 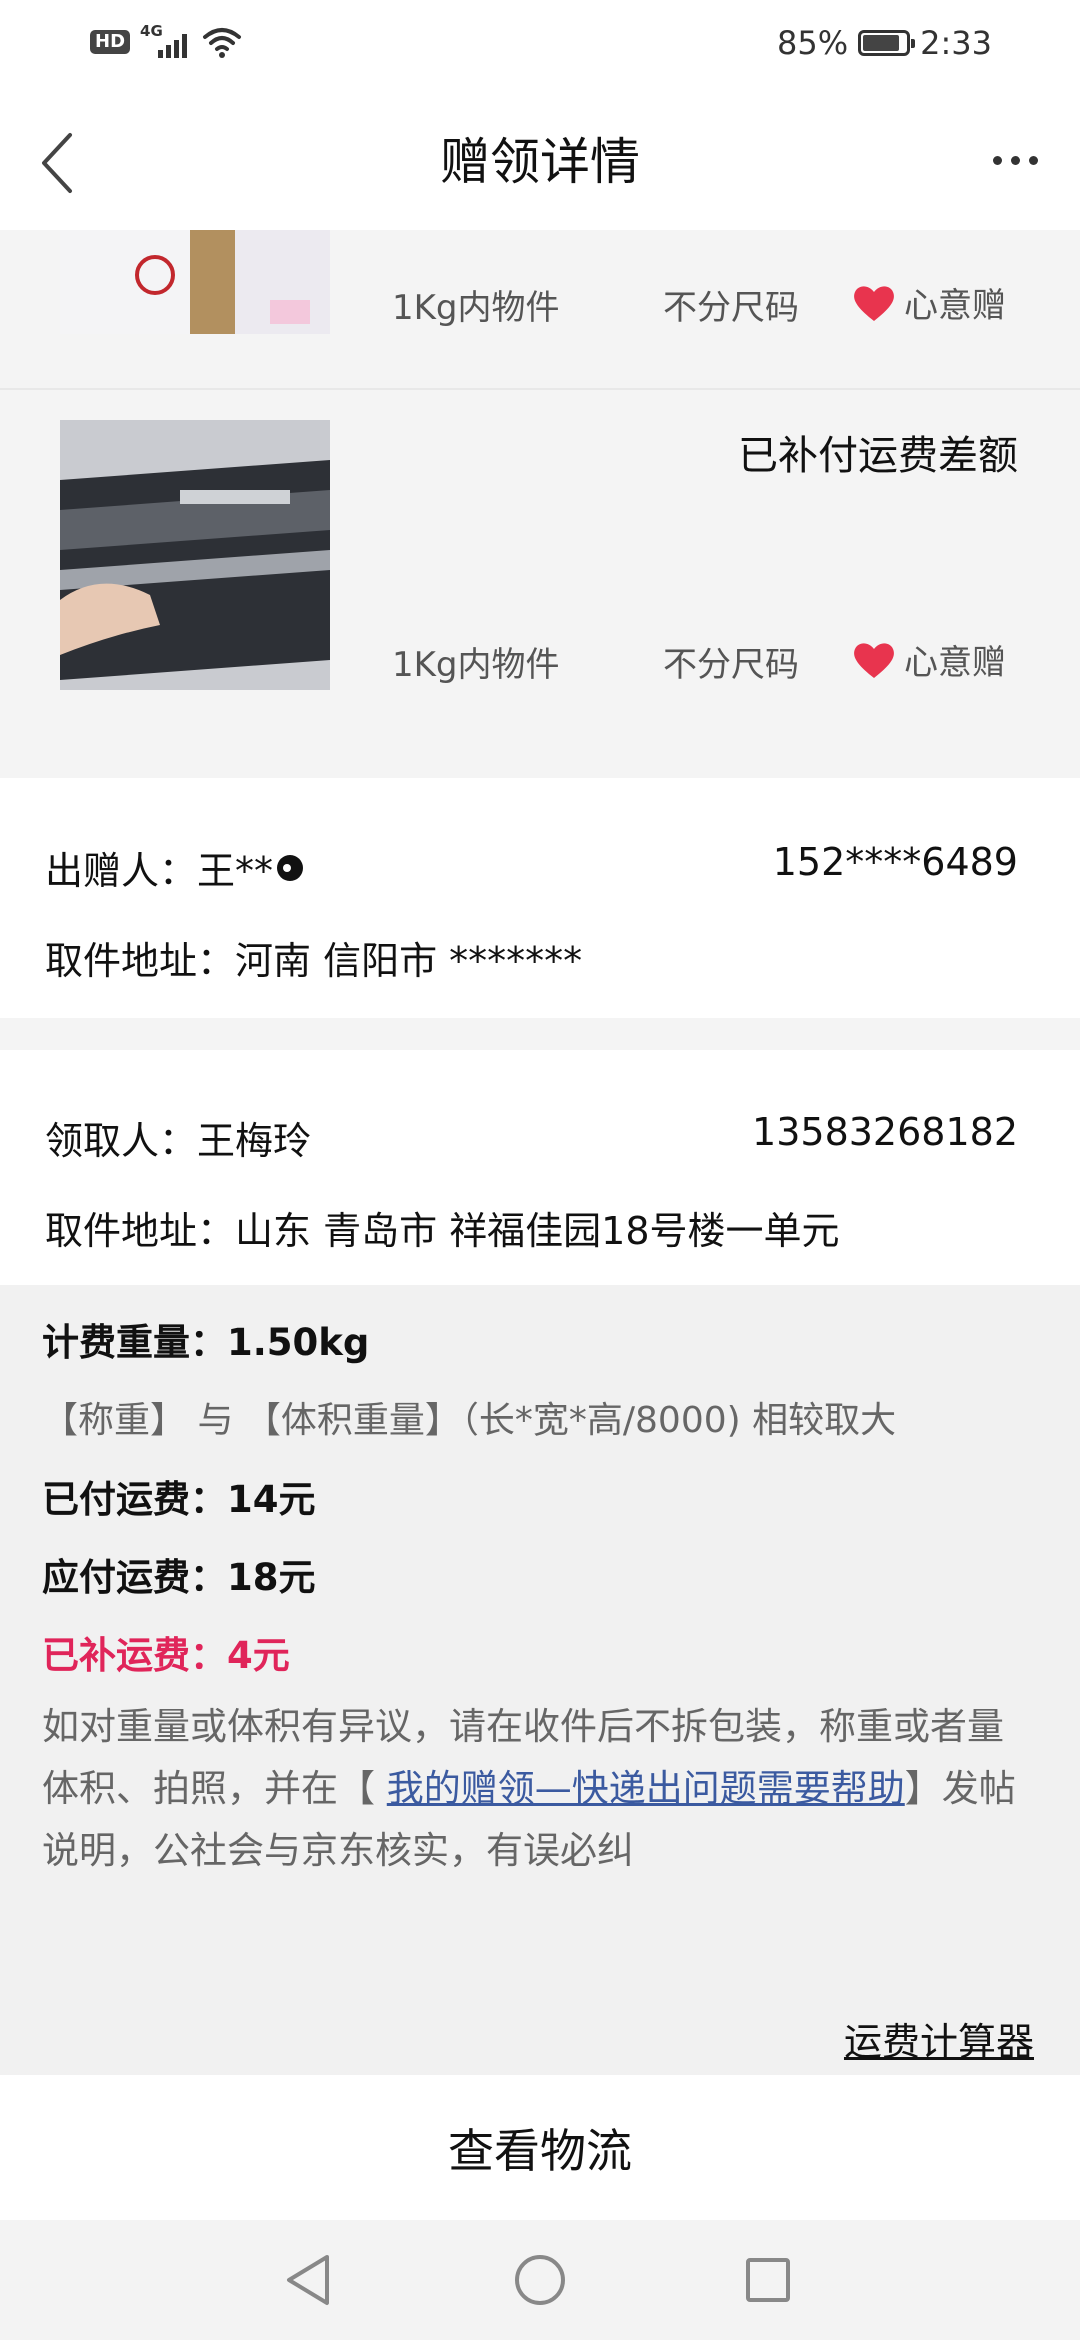 What do you see at coordinates (469, 1420) in the screenshot?
I see `weight-rule: 【称重】 与 【体积重量】（长*宽*高/8000) 相较取大` at bounding box center [469, 1420].